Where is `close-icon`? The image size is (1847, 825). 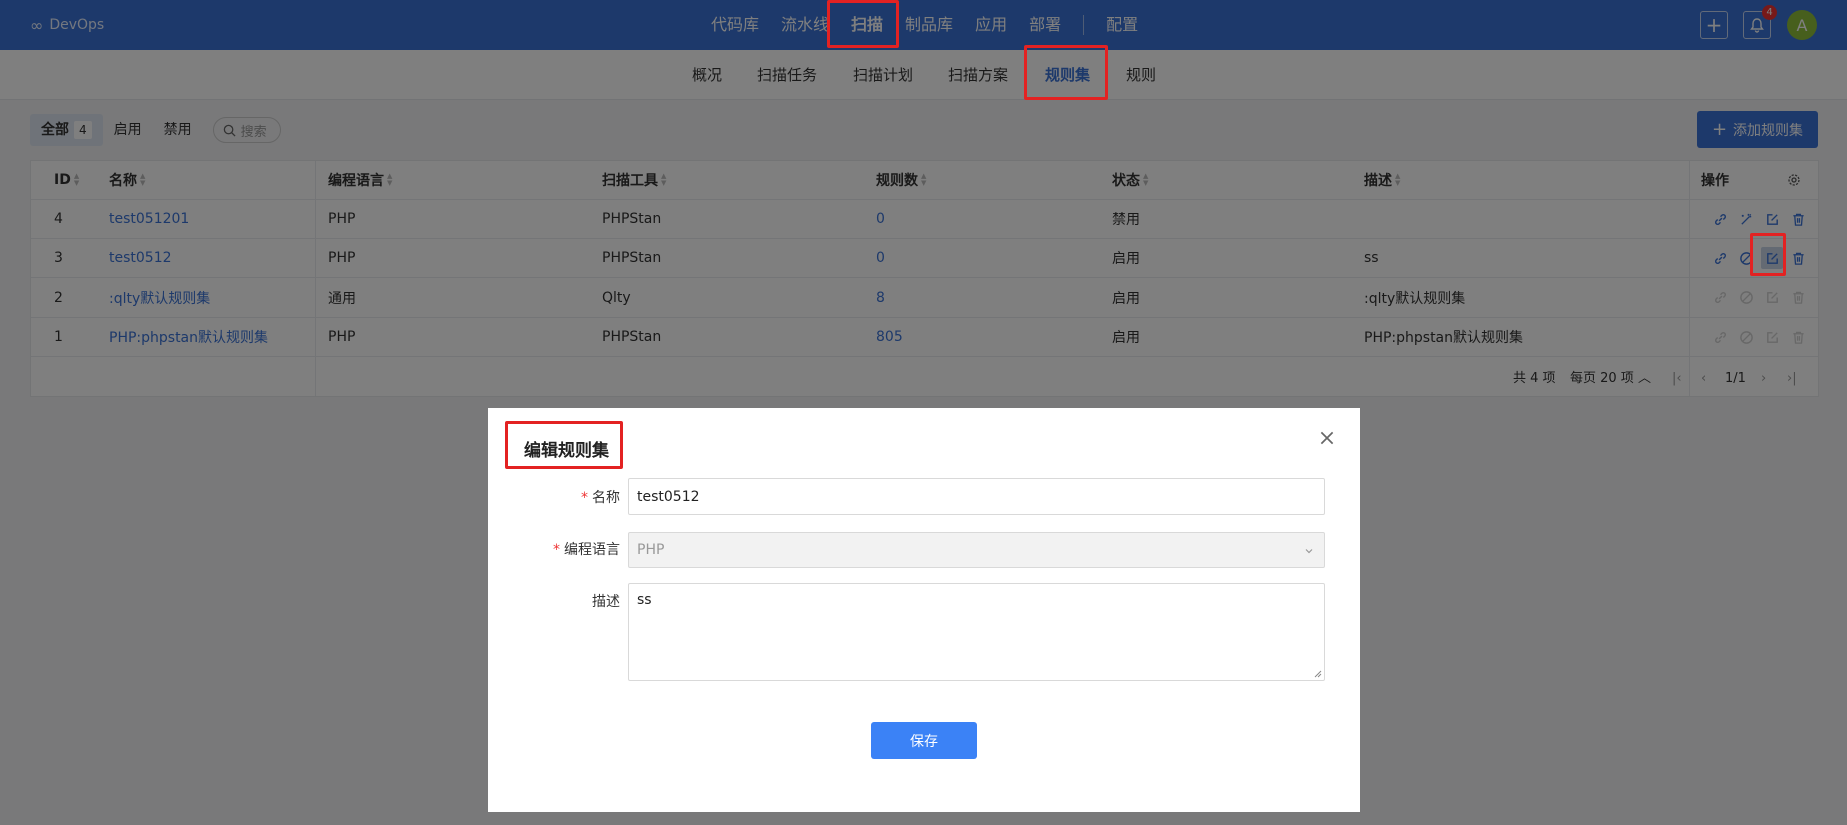 close-icon is located at coordinates (1327, 438).